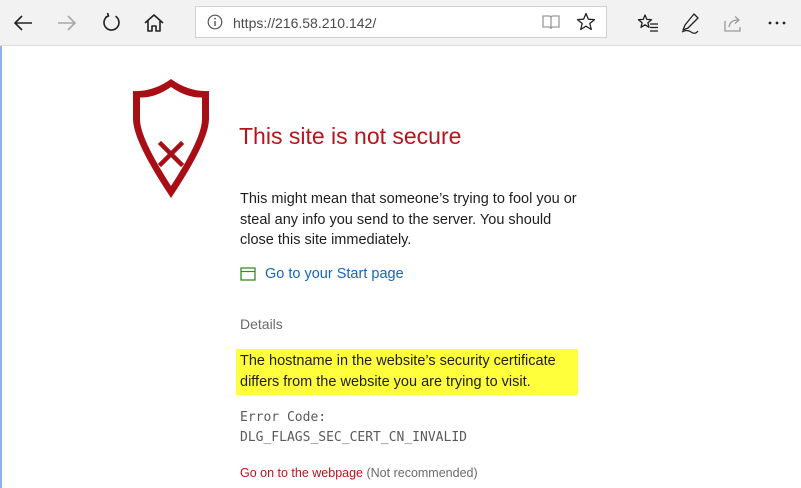  What do you see at coordinates (334, 274) in the screenshot?
I see `start-page-link-label: Go to your Start page` at bounding box center [334, 274].